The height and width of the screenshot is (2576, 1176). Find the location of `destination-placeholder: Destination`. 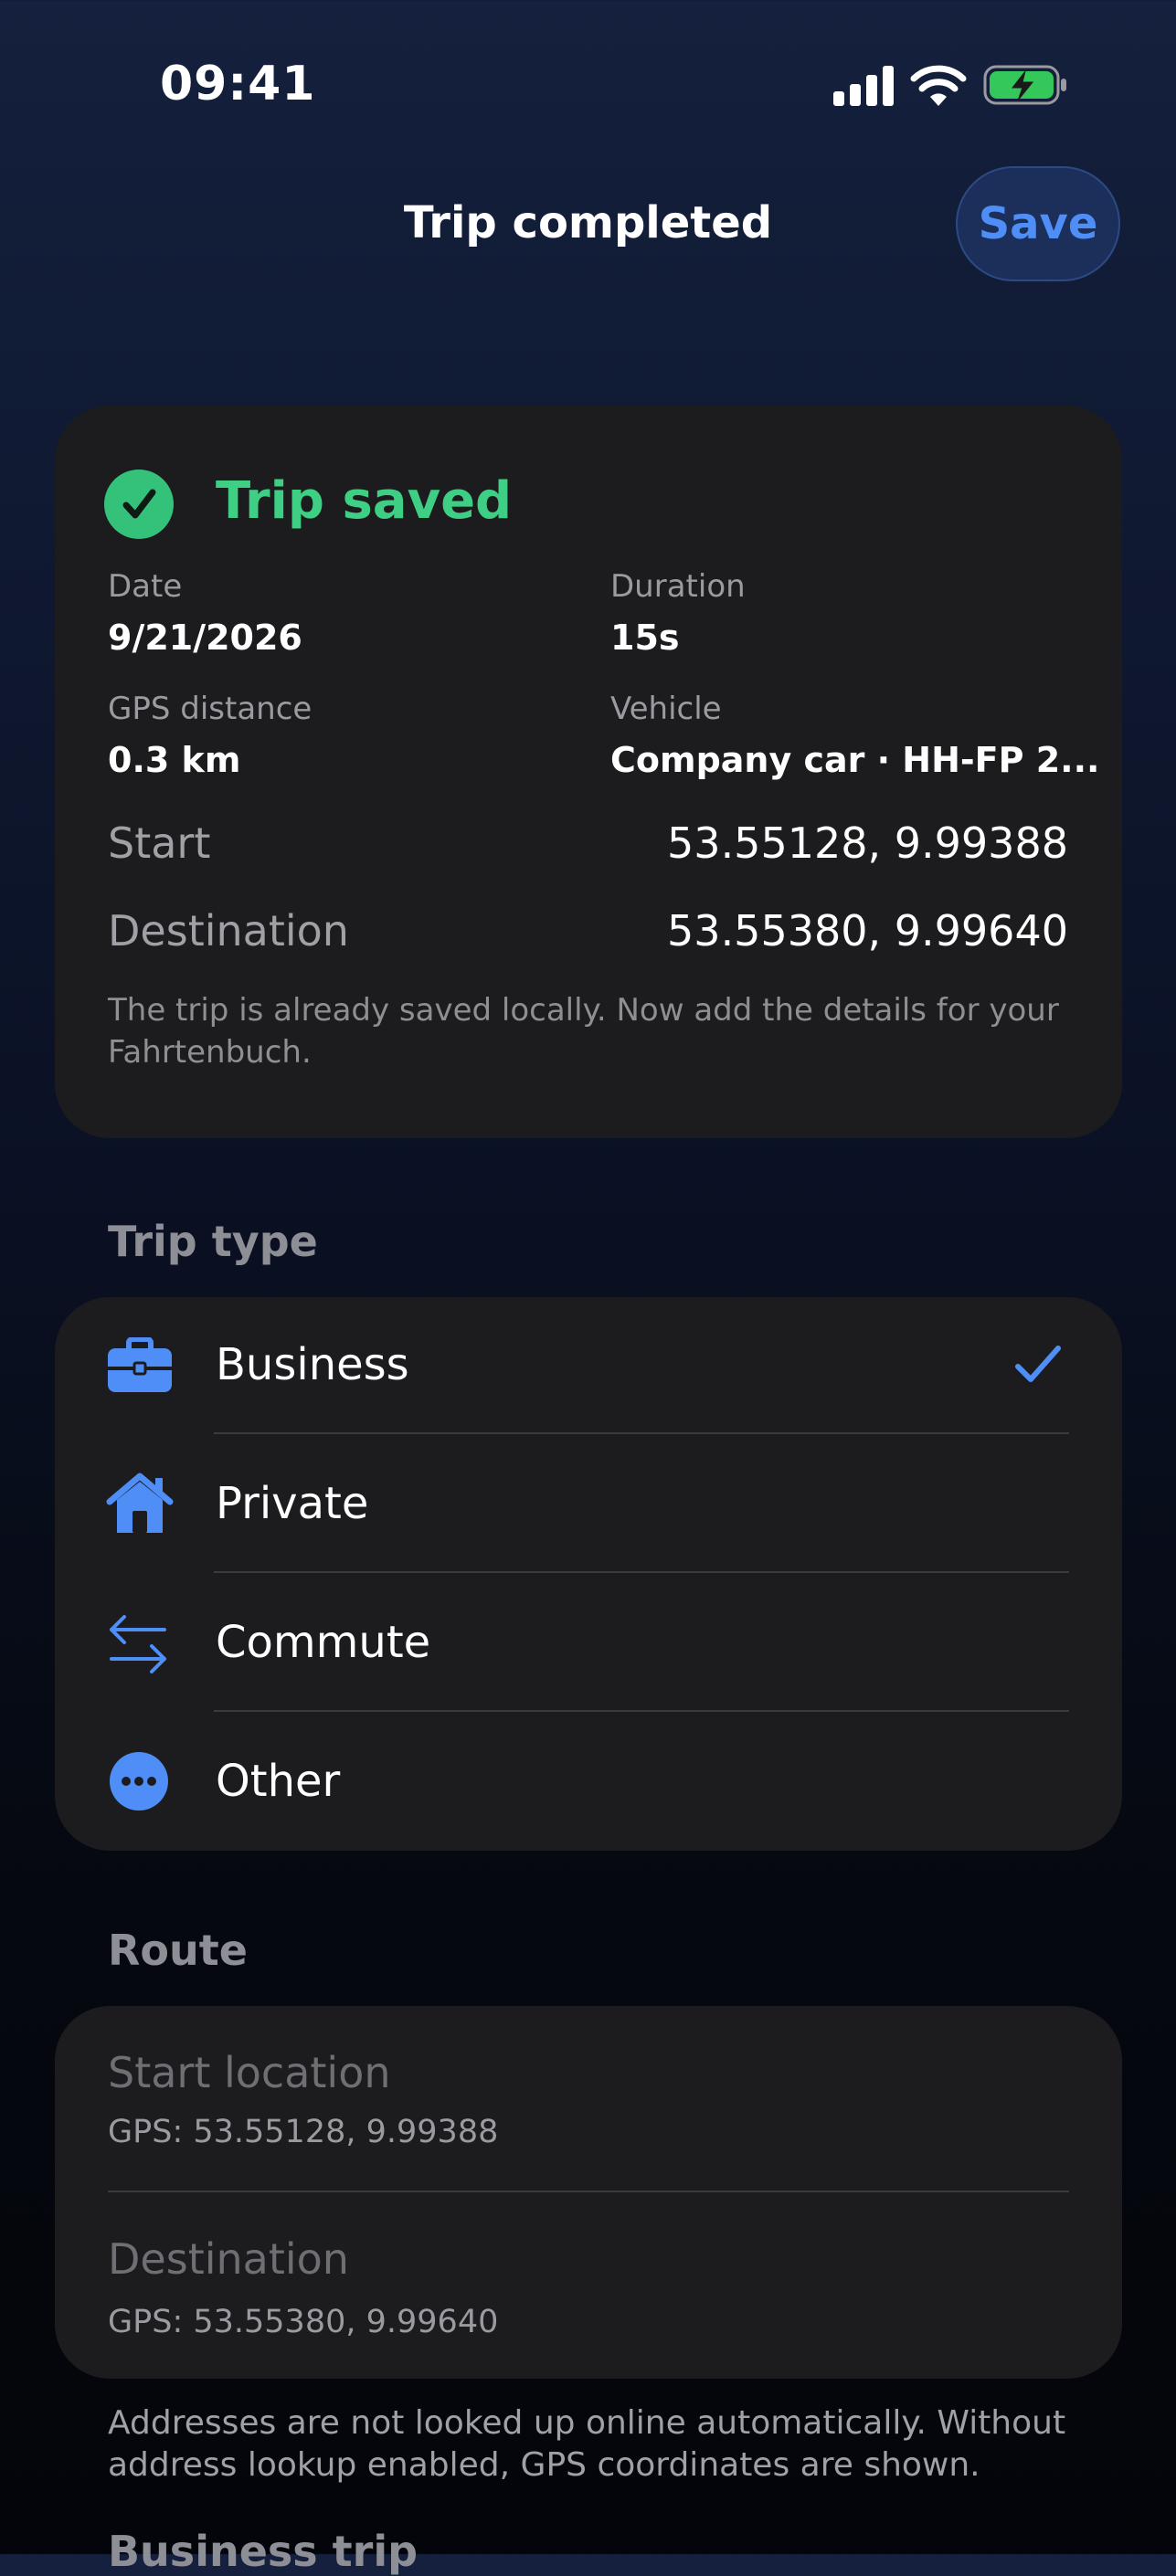

destination-placeholder: Destination is located at coordinates (229, 2259).